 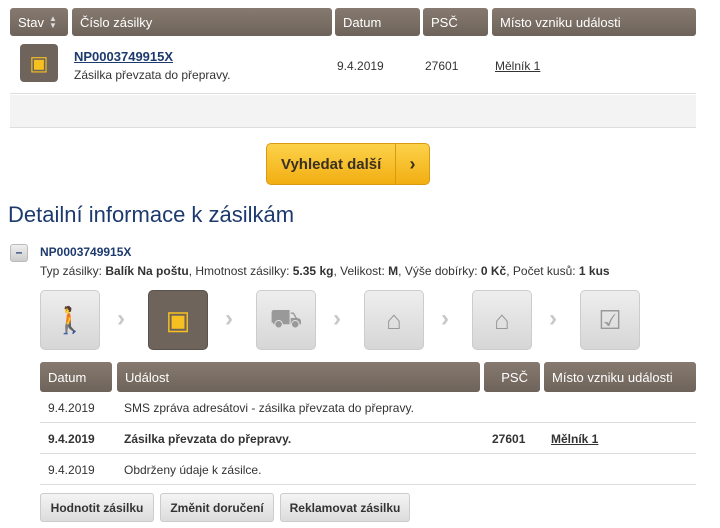 I want to click on date: 9.4.2019, so click(x=360, y=66).